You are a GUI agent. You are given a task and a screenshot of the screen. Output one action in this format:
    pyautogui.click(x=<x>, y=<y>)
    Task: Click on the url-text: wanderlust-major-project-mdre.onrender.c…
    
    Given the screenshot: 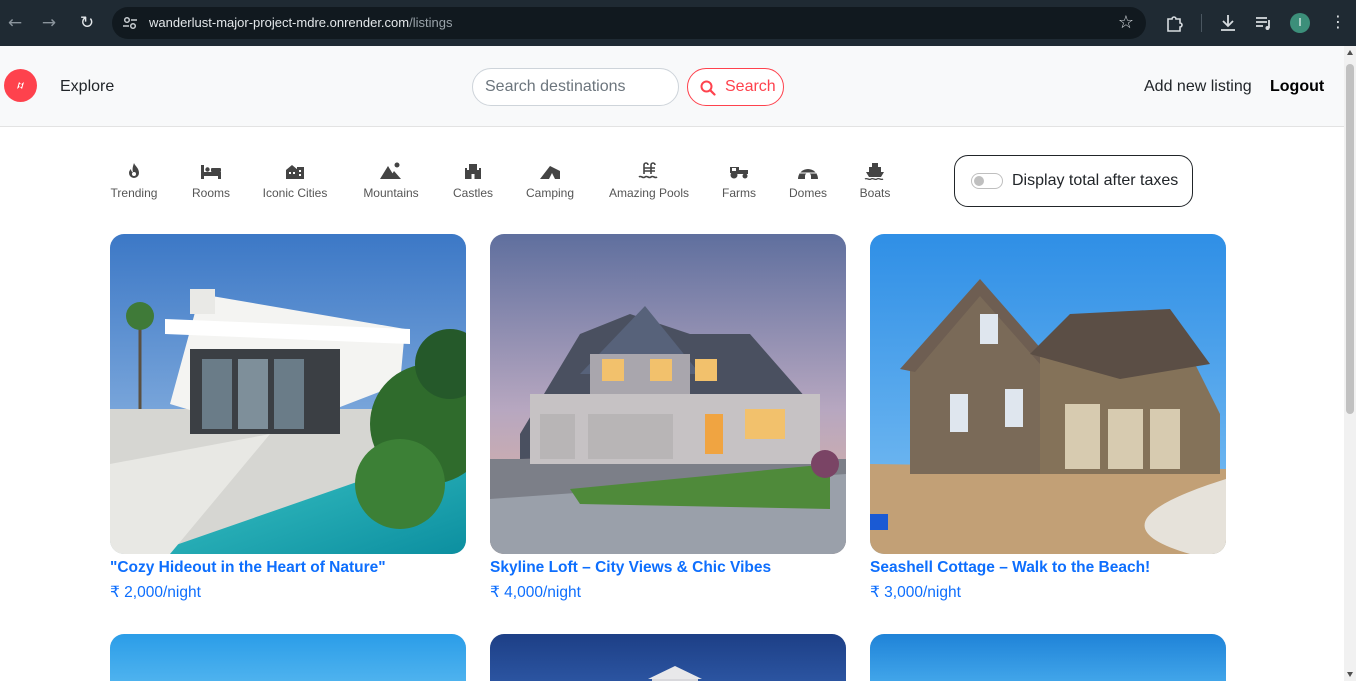 What is the action you would take?
    pyautogui.click(x=300, y=22)
    